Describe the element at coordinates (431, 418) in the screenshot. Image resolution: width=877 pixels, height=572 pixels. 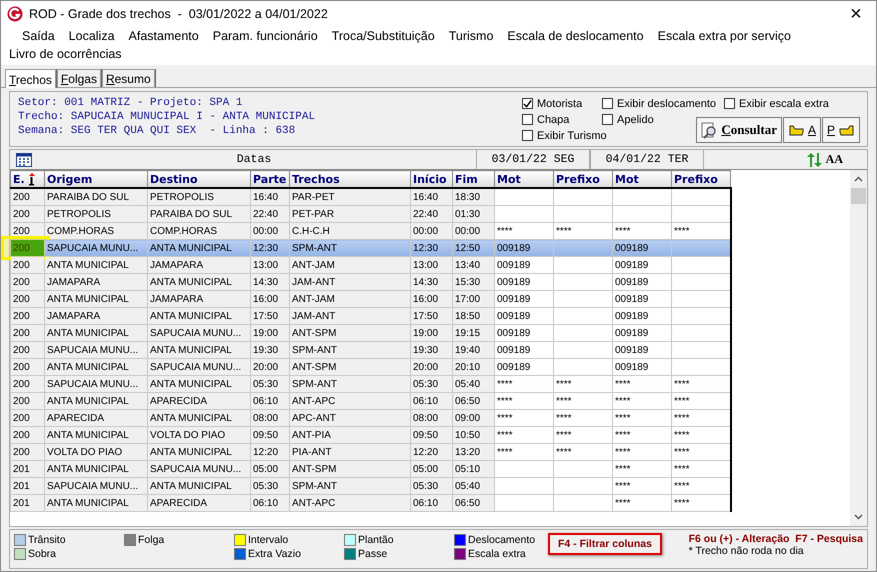
I see `table-cell: 08:00` at that location.